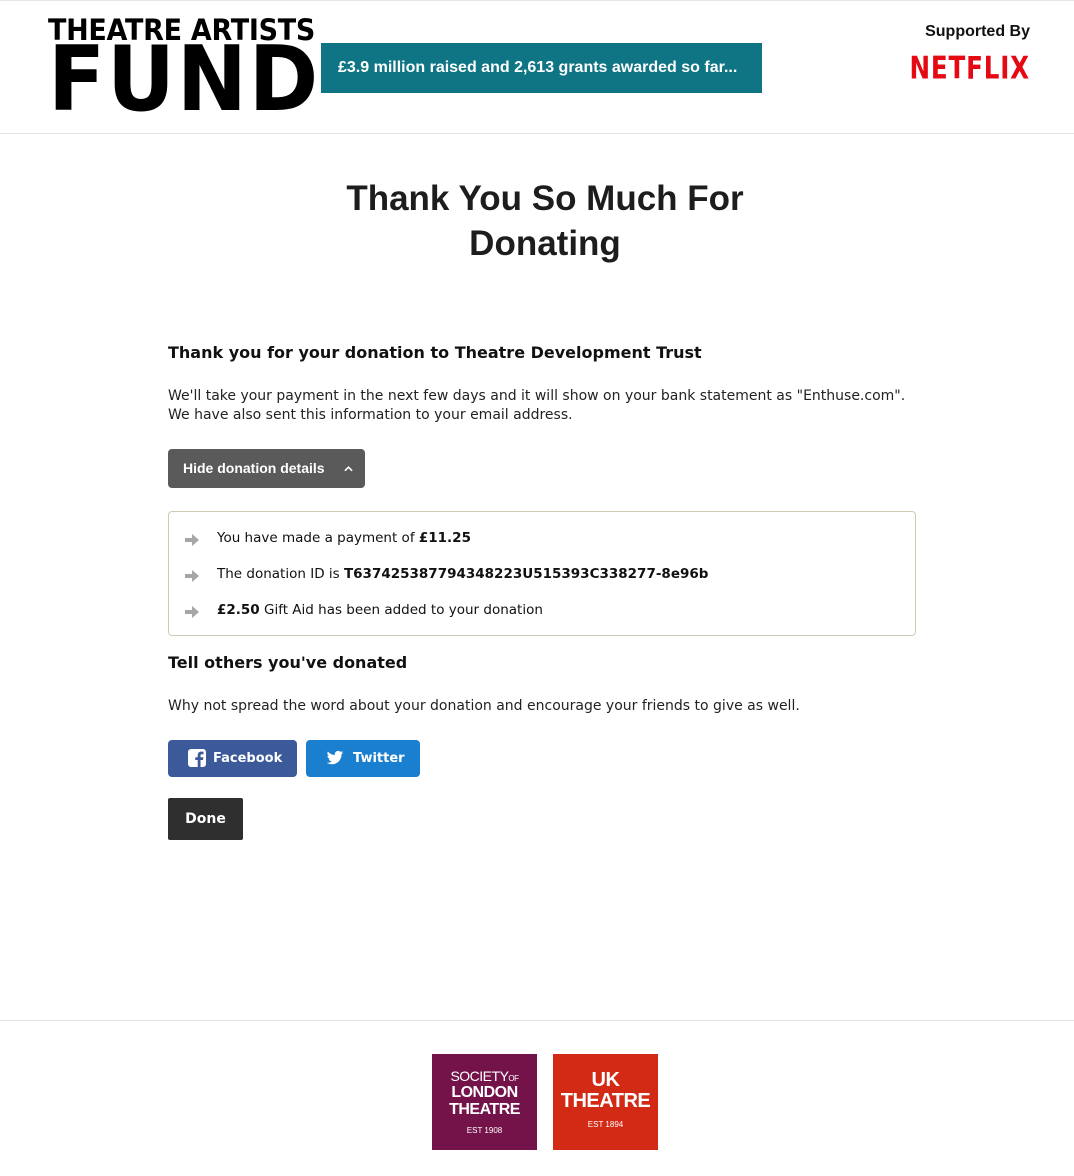 The width and height of the screenshot is (1074, 1176). I want to click on donation-id-value: T637425387794348223U515393C338277-8e96b, so click(526, 574).